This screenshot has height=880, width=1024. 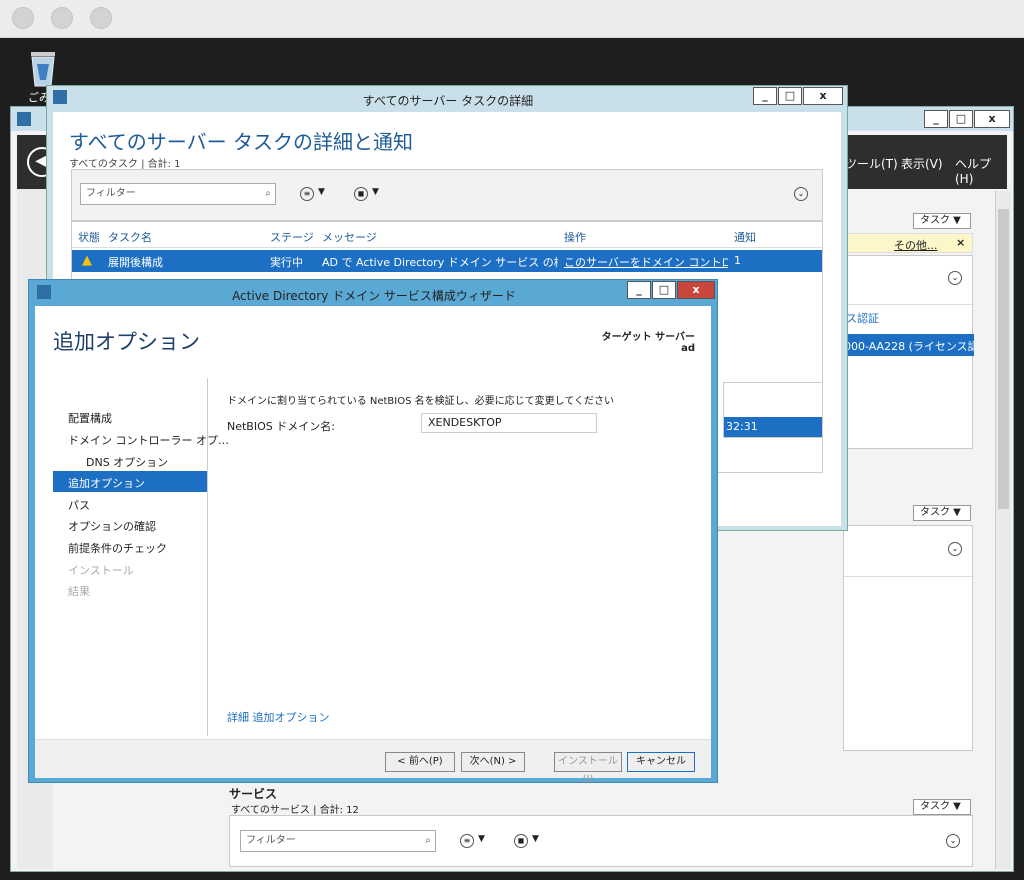 What do you see at coordinates (24, 119) in the screenshot?
I see `server-manager-app-icon` at bounding box center [24, 119].